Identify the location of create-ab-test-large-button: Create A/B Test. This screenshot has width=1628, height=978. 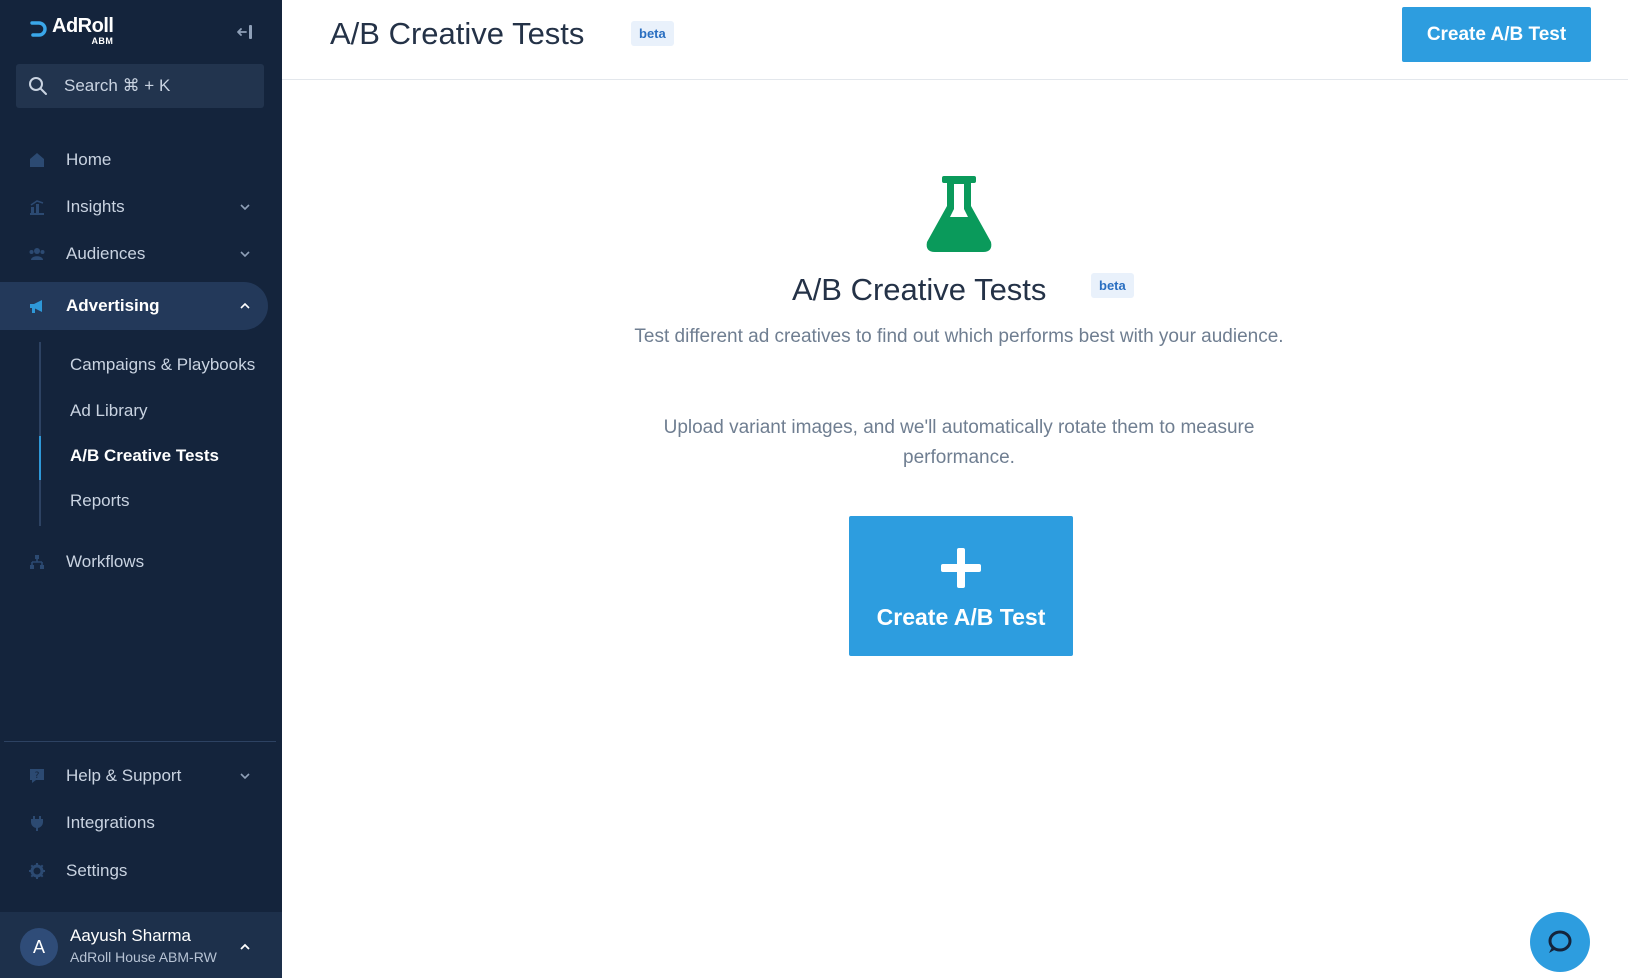
(961, 586).